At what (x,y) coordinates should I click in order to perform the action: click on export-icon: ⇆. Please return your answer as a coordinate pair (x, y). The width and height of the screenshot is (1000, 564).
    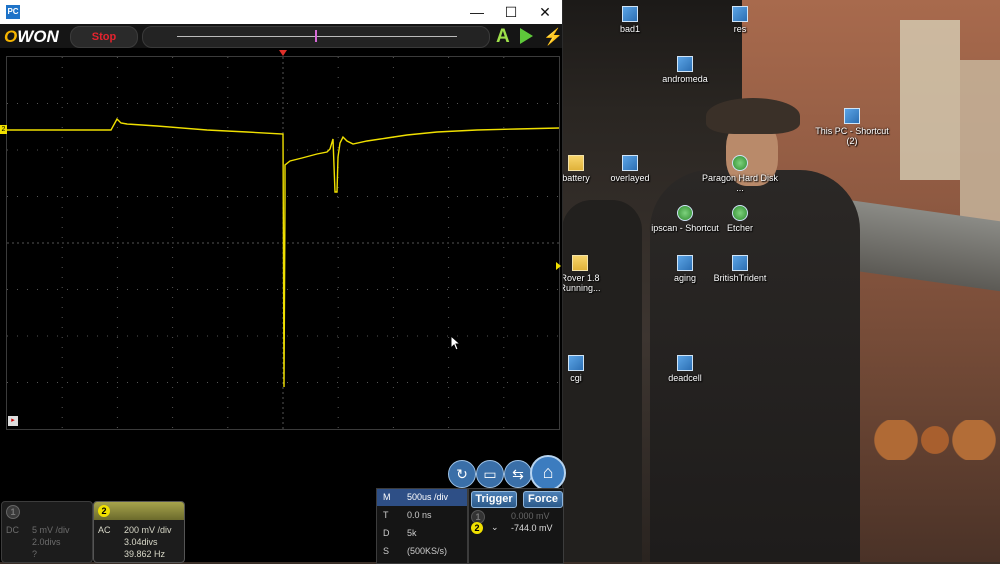
    Looking at the image, I should click on (518, 474).